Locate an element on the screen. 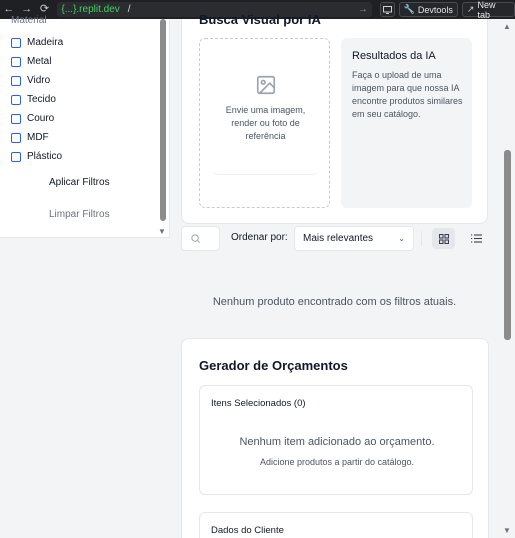 This screenshot has width=515, height=538. search-icon is located at coordinates (195, 238).